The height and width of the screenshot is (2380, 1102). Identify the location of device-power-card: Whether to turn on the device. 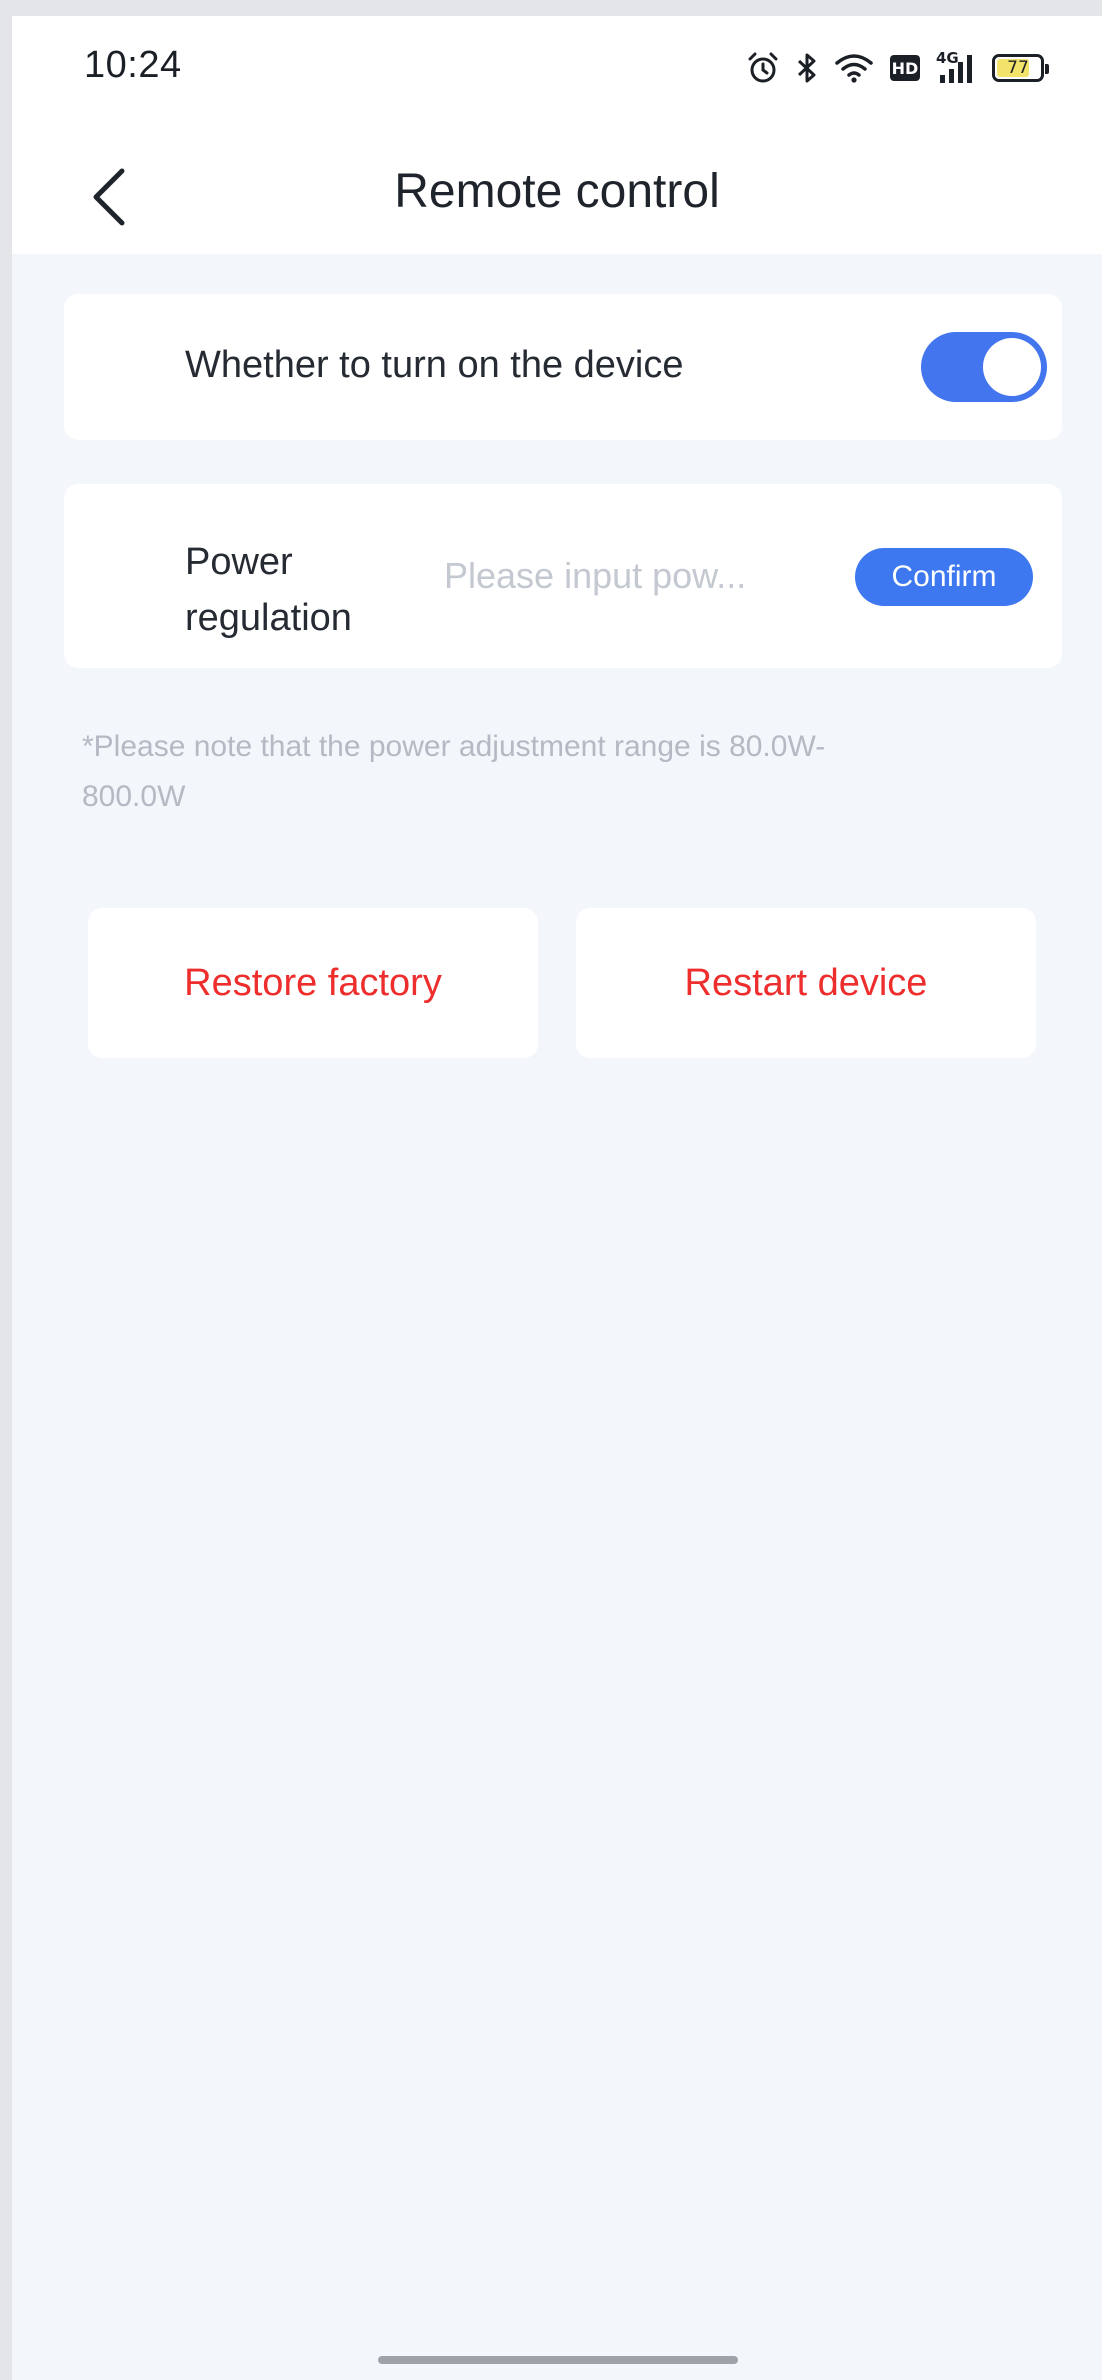
(563, 367).